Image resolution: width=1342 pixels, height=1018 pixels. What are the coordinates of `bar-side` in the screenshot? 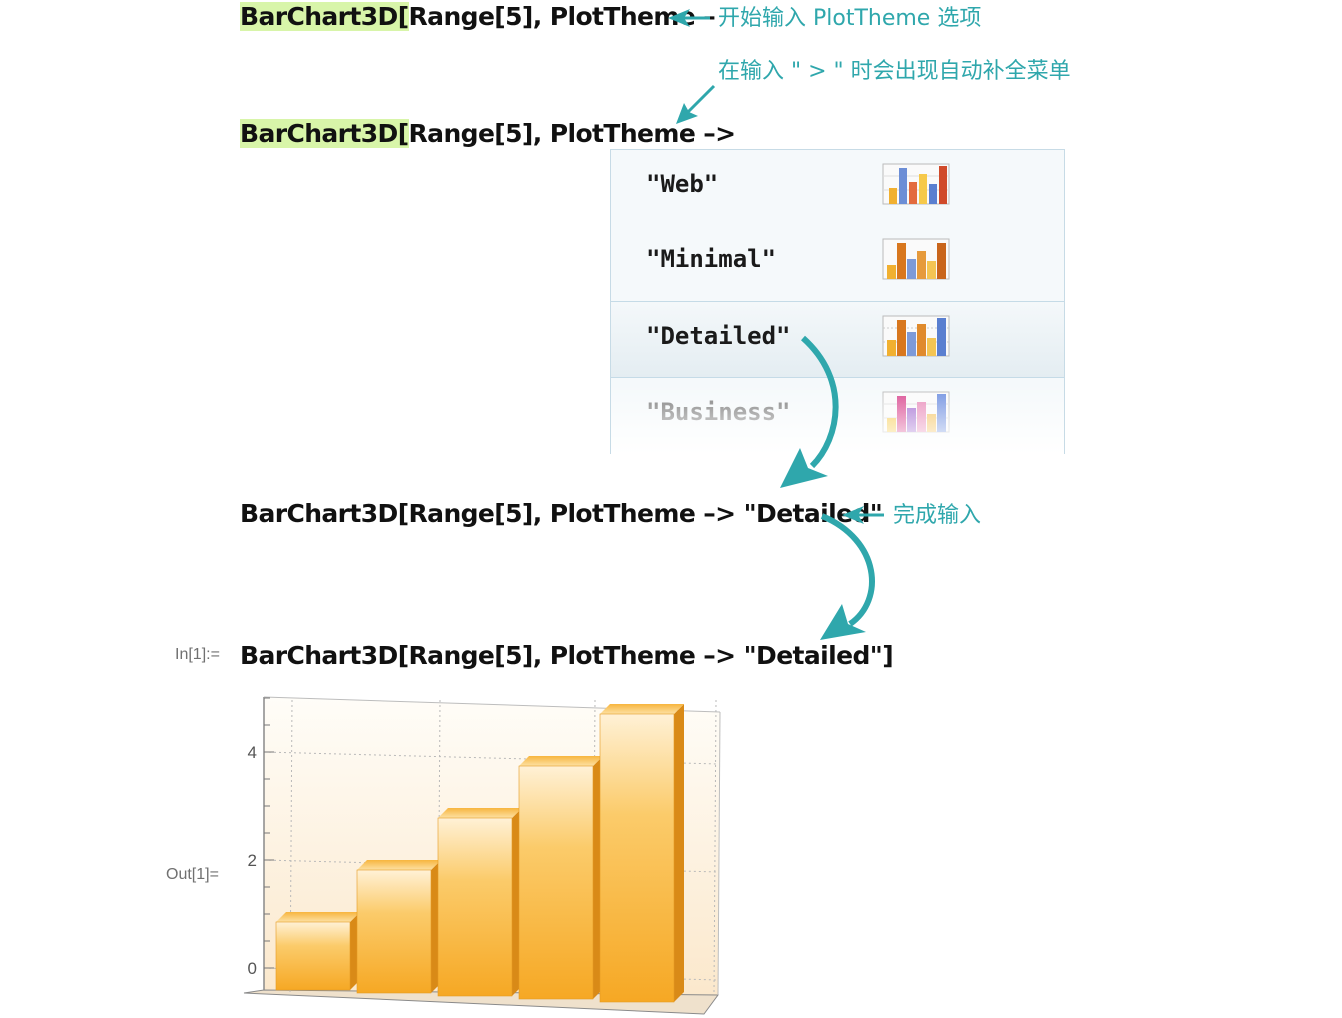 It's located at (679, 853).